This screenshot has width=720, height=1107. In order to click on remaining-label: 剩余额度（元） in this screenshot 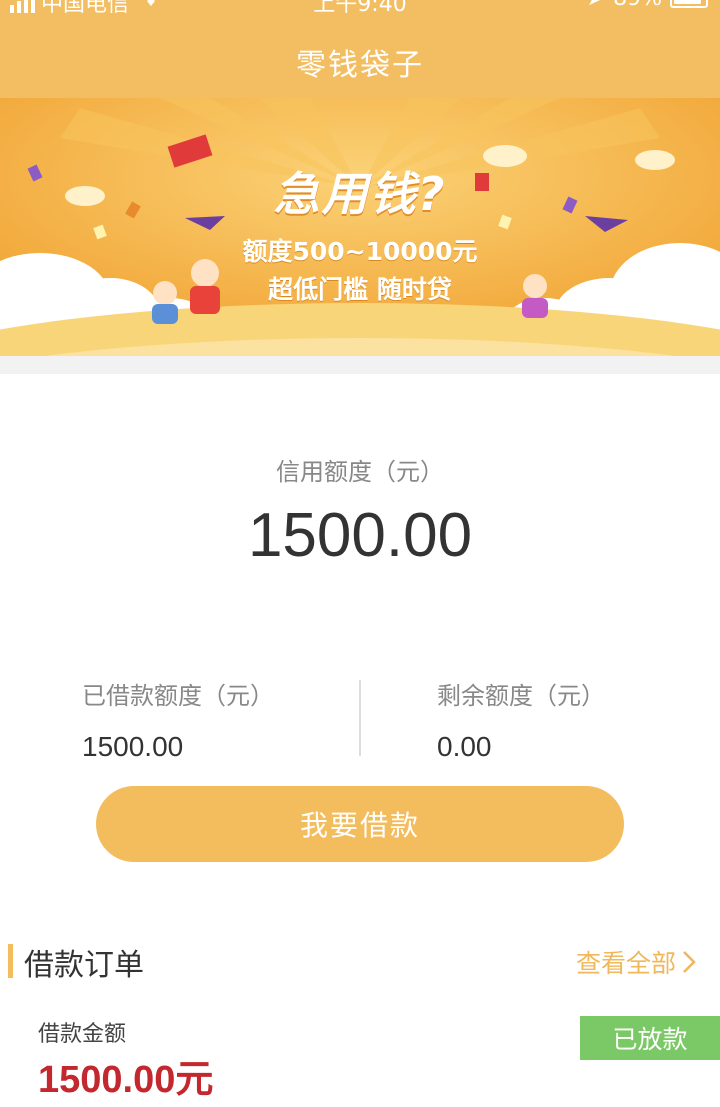, I will do `click(521, 696)`.